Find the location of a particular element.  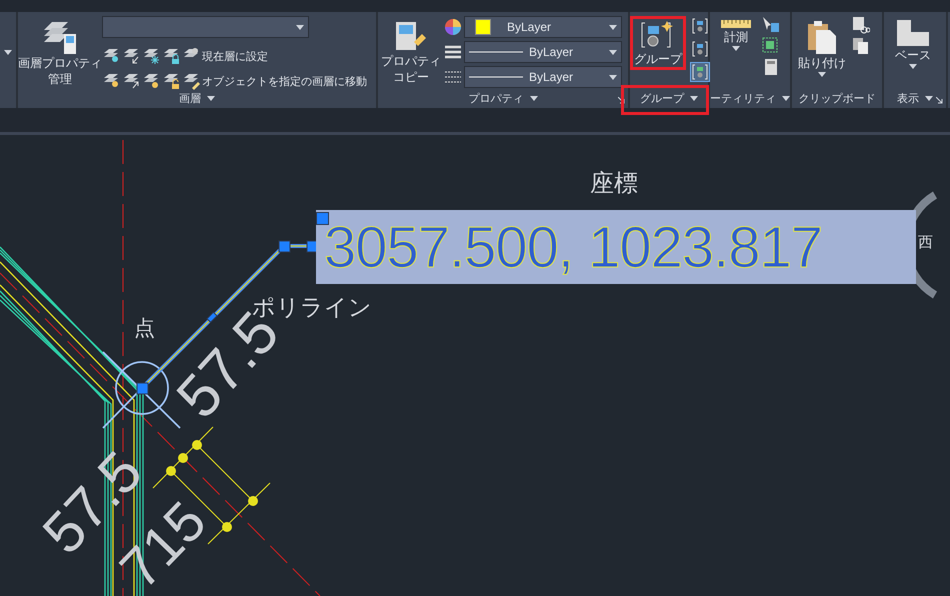

base-view-icon is located at coordinates (913, 33).